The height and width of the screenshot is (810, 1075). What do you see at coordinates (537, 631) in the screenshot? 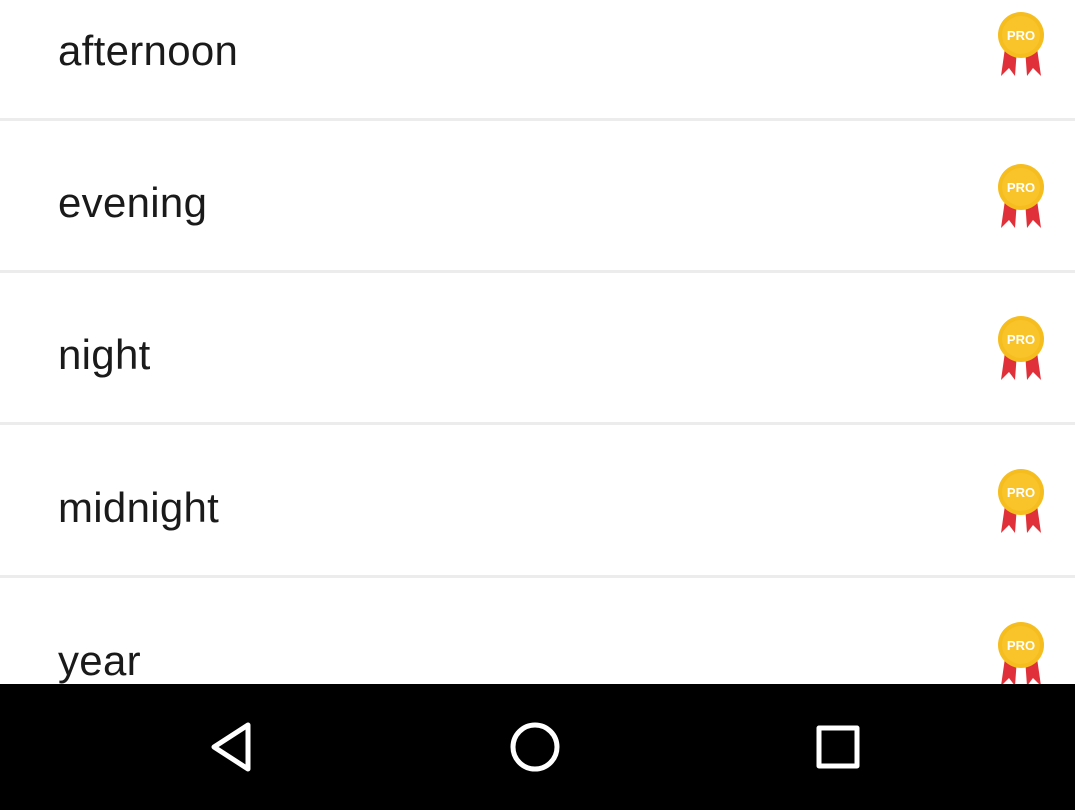
I see `list-item-year: year PRO` at bounding box center [537, 631].